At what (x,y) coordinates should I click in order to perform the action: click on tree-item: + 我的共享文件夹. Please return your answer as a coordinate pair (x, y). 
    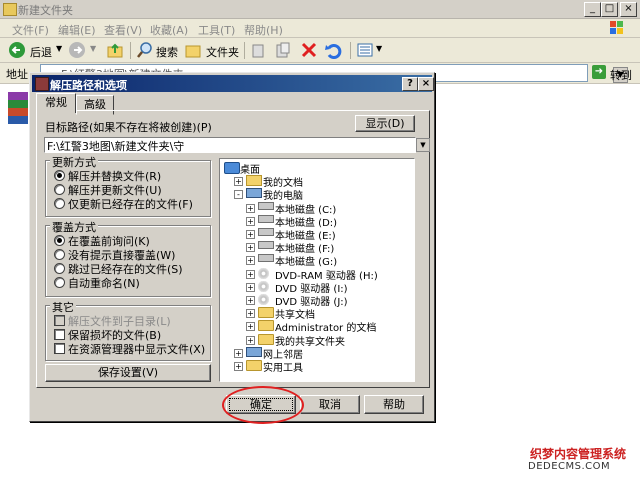
    Looking at the image, I should click on (315, 340).